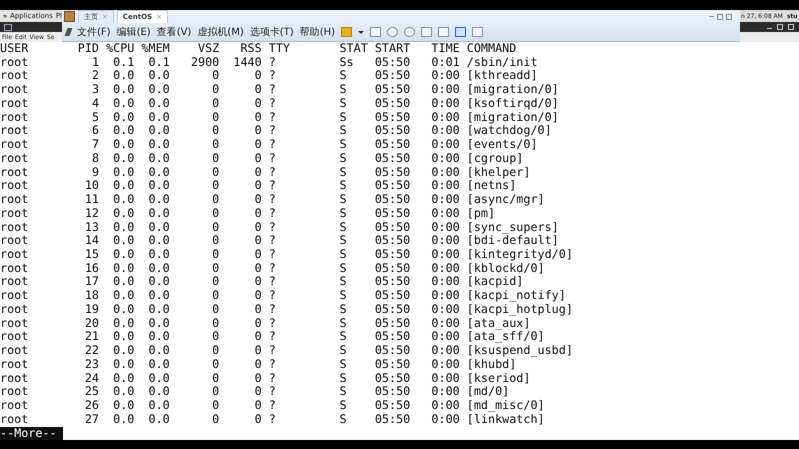 Image resolution: width=799 pixels, height=449 pixels. Describe the element at coordinates (791, 27) in the screenshot. I see `close-icon` at that location.